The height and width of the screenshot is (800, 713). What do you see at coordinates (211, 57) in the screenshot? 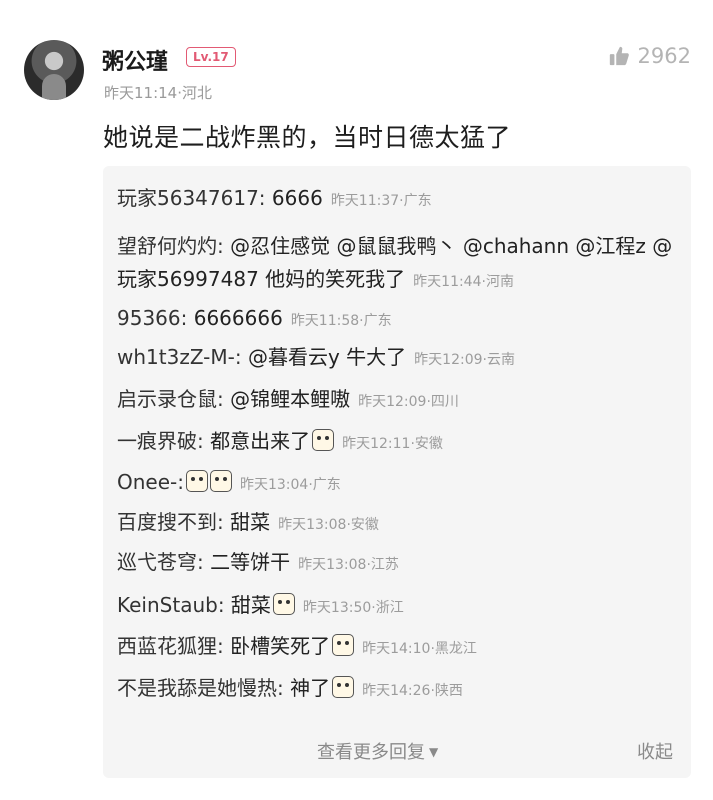
I see `level-badge: Lv.17` at bounding box center [211, 57].